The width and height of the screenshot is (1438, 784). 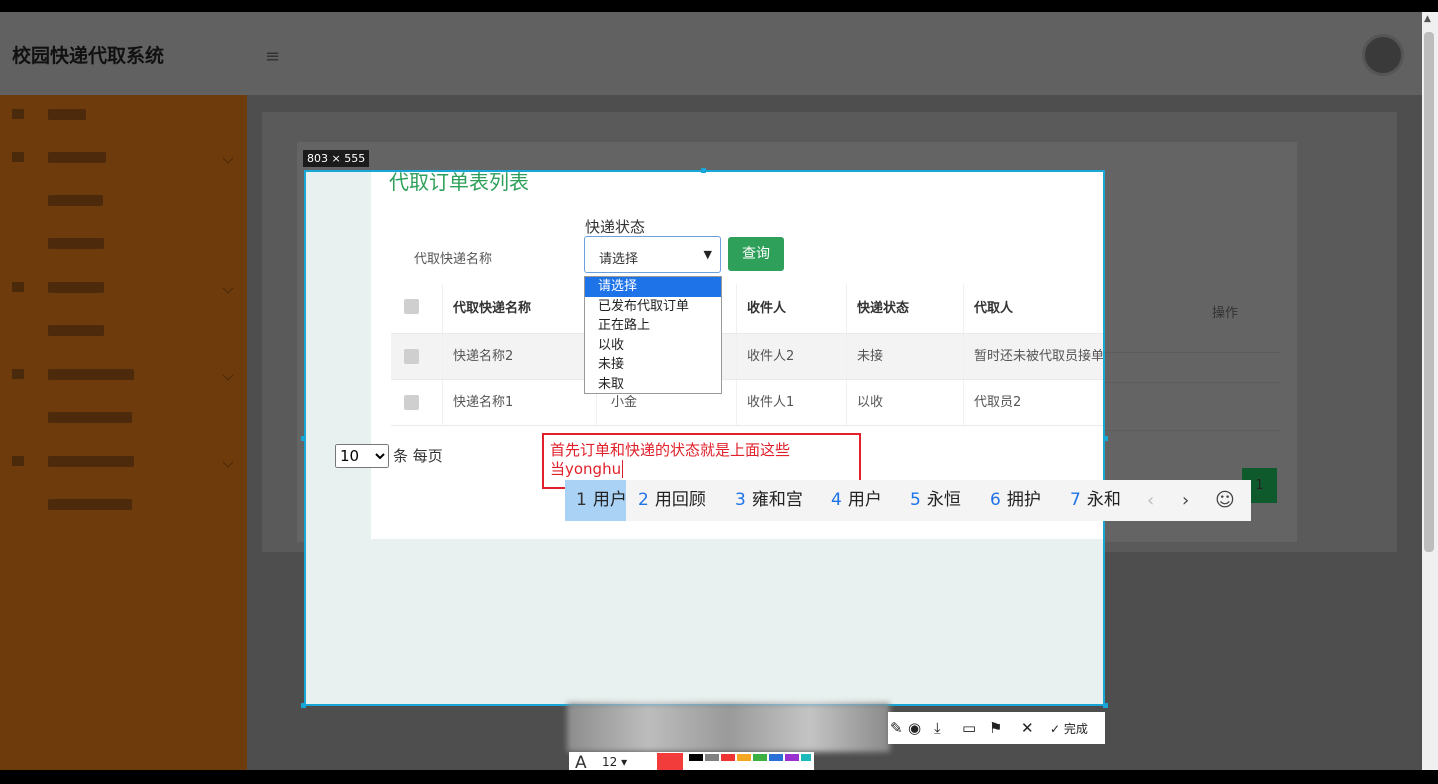 What do you see at coordinates (905, 308) in the screenshot?
I see `column-header: 快递状态` at bounding box center [905, 308].